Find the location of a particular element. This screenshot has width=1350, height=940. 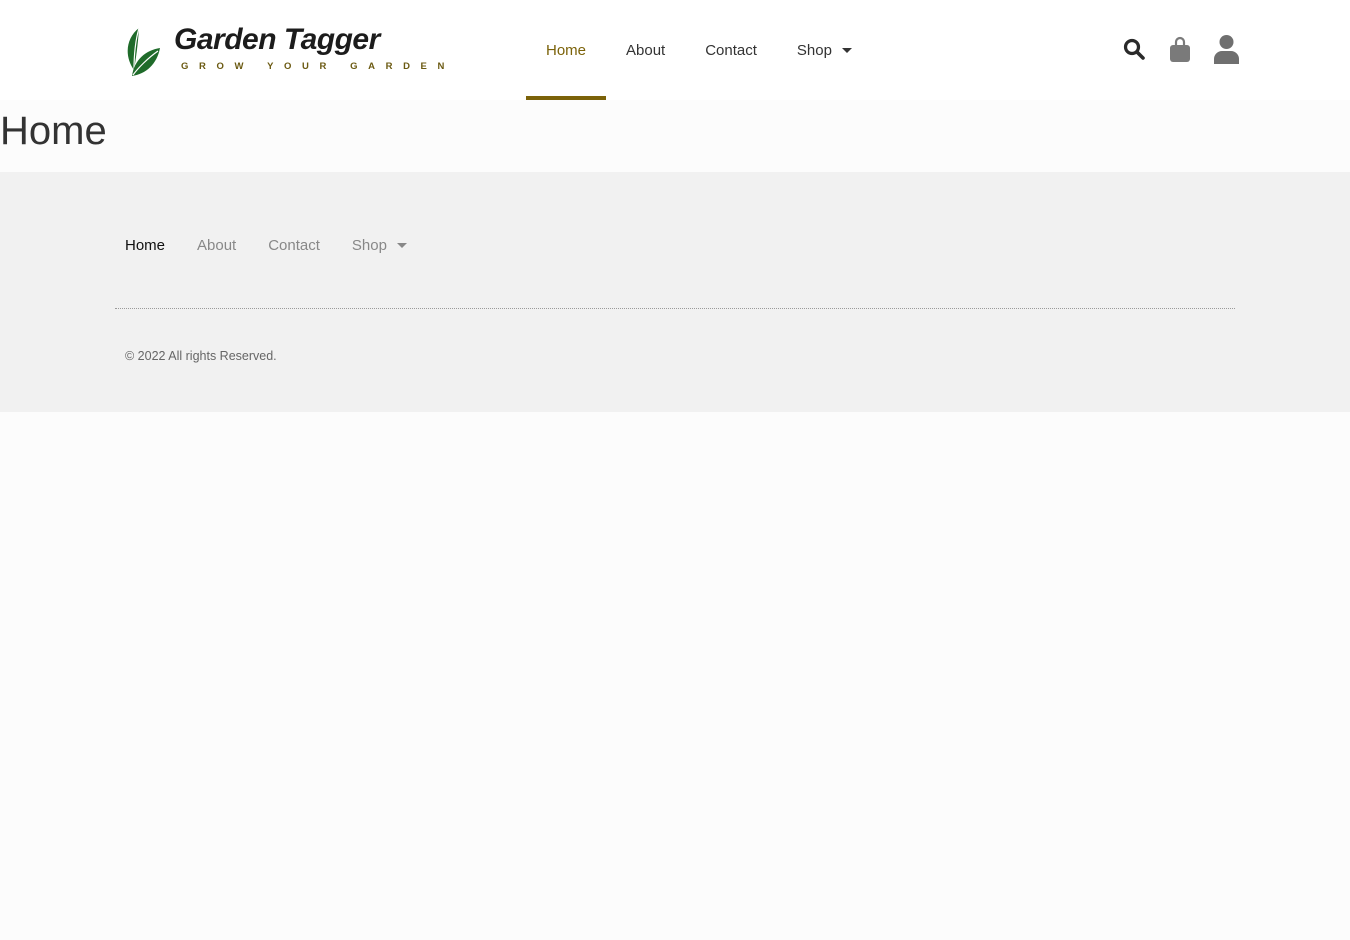

footer-nav-label: Home is located at coordinates (145, 245).